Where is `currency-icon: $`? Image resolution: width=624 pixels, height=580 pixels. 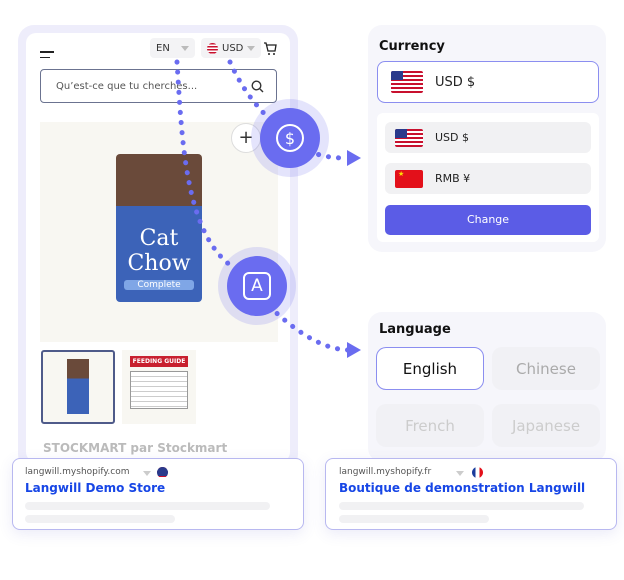
currency-icon: $ is located at coordinates (290, 138).